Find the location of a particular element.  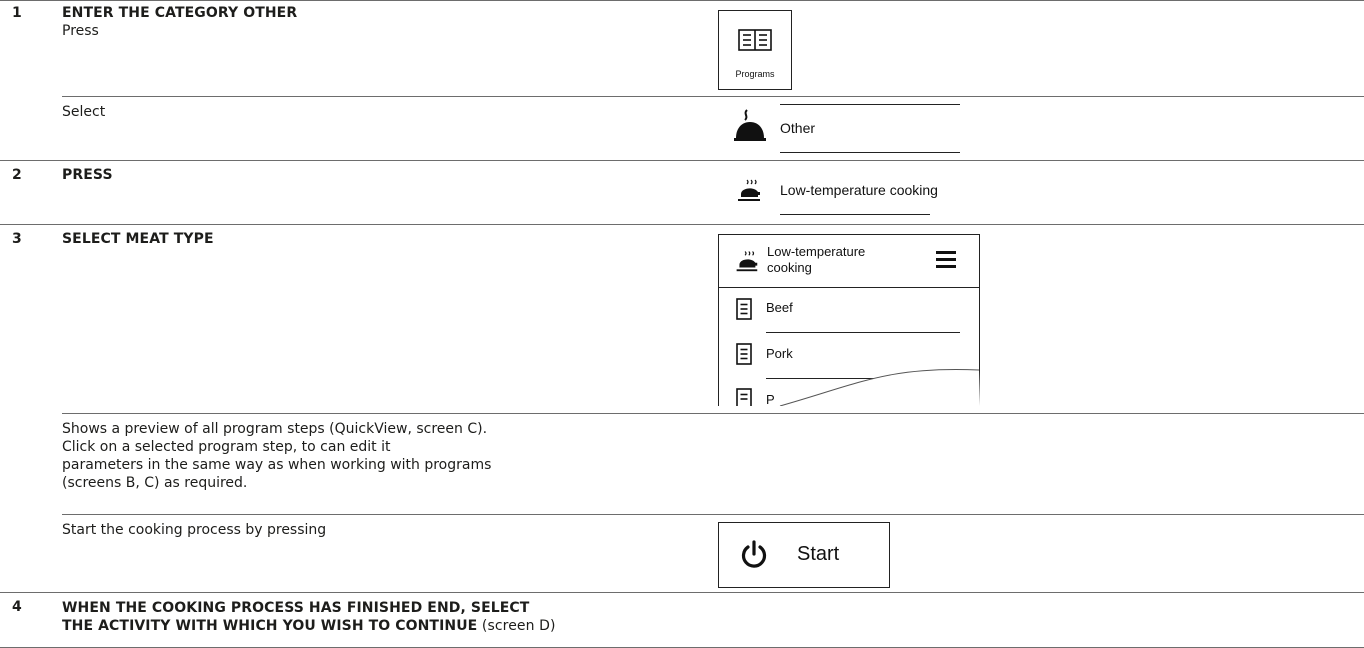

low-temperature-icon is located at coordinates (746, 188).